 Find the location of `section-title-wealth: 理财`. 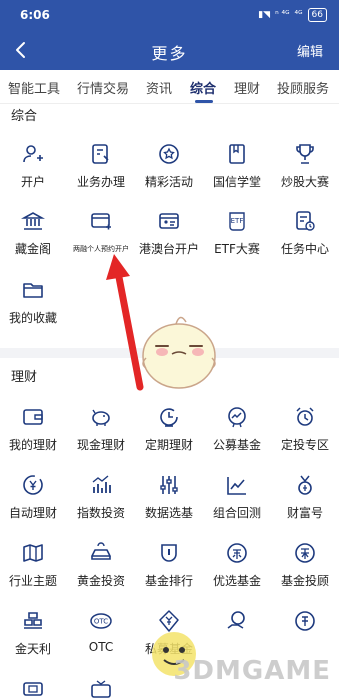

section-title-wealth: 理财 is located at coordinates (24, 377).